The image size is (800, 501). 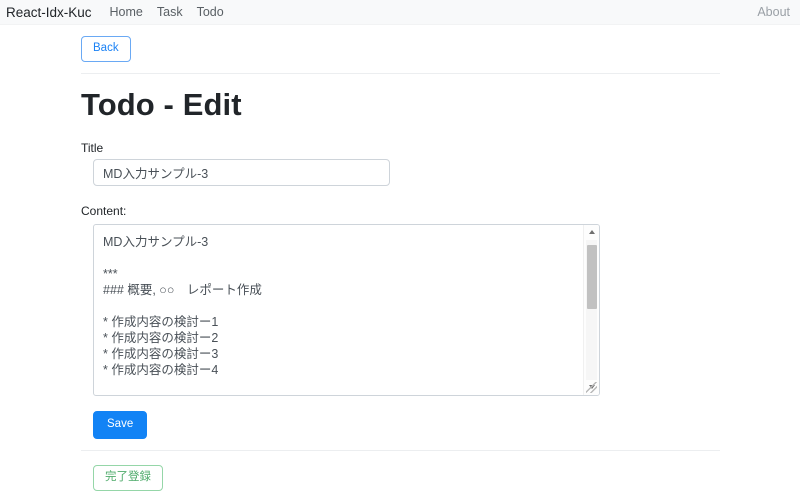 I want to click on textarea-resize-handle, so click(x=591, y=387).